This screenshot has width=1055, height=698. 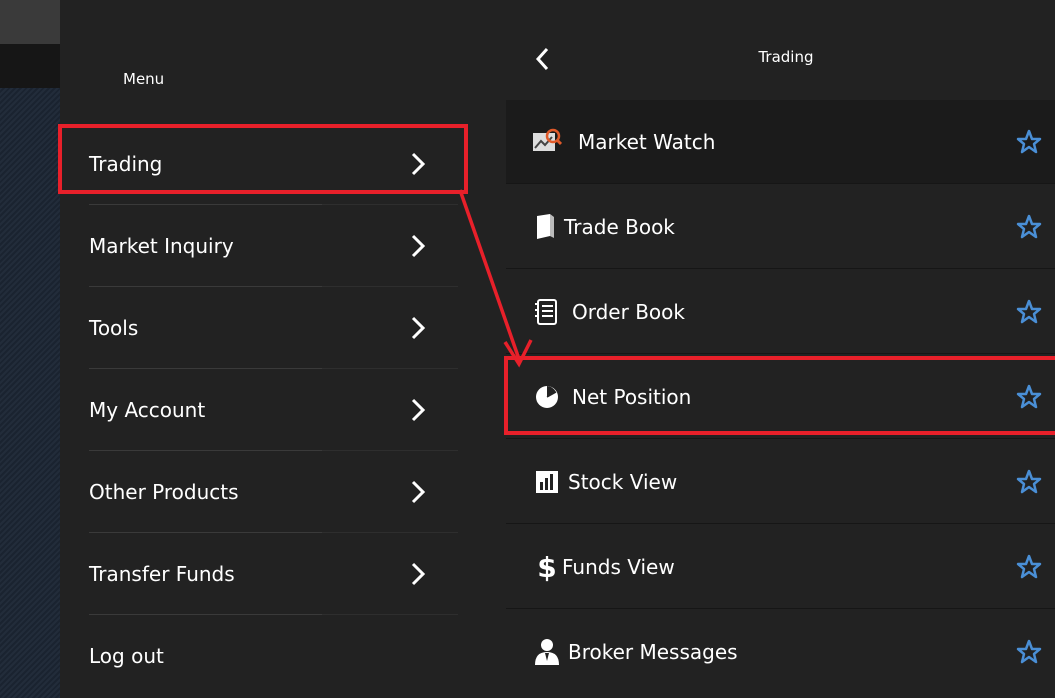 I want to click on submenu-item-label: Funds View, so click(x=618, y=566).